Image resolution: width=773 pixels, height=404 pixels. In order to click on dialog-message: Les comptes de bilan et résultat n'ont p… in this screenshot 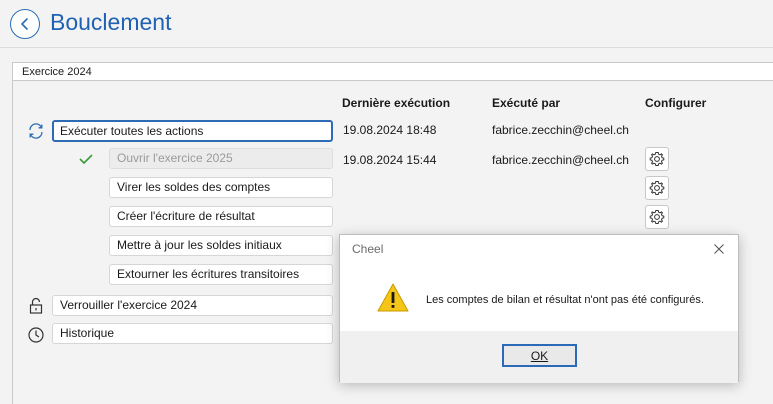, I will do `click(565, 300)`.